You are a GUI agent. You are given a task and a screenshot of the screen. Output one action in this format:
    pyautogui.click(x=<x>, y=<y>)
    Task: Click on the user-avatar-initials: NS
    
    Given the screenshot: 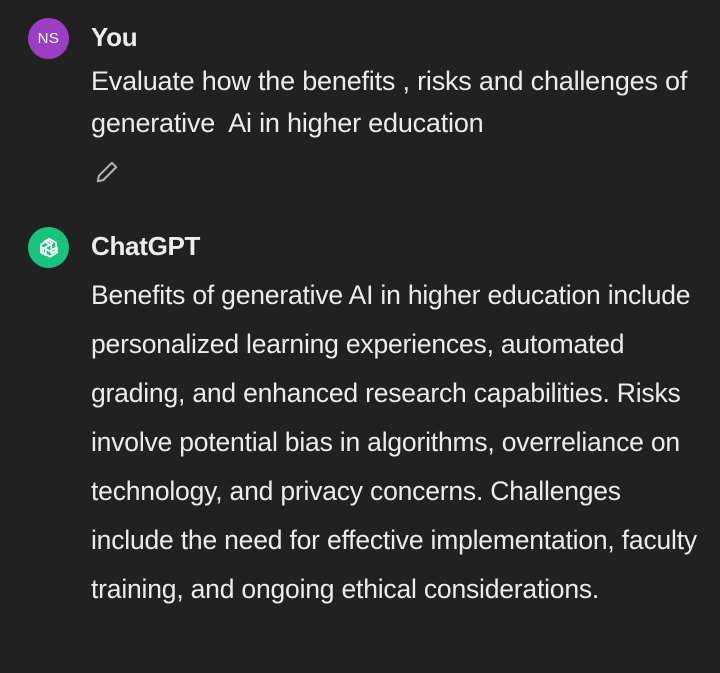 What is the action you would take?
    pyautogui.click(x=48, y=38)
    